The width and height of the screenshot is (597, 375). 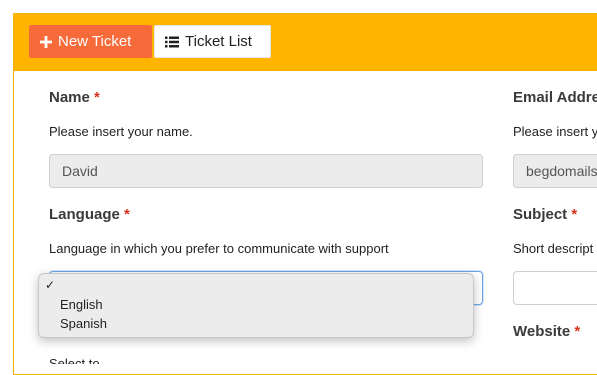 I want to click on name-label: Name *, so click(x=74, y=97).